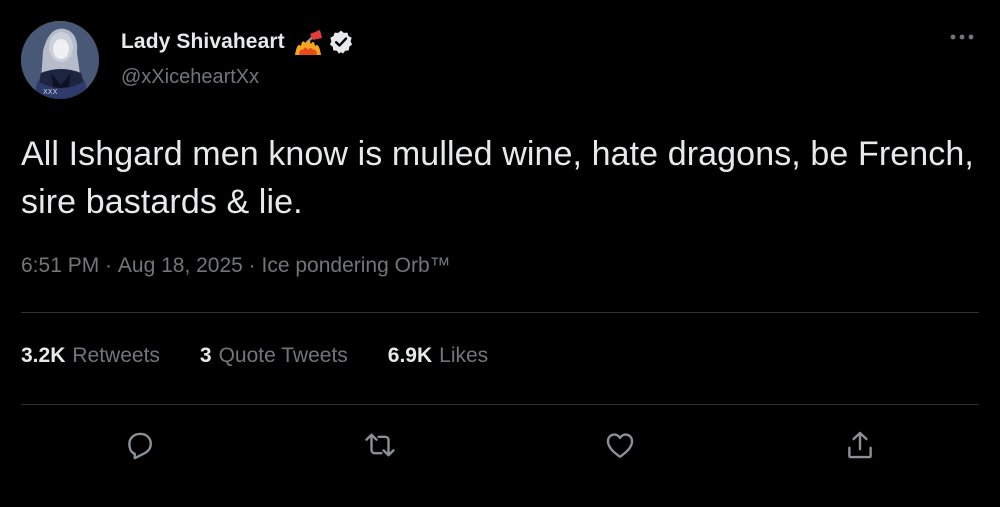  What do you see at coordinates (283, 355) in the screenshot?
I see `quote-tweets-label: Quote Tweets` at bounding box center [283, 355].